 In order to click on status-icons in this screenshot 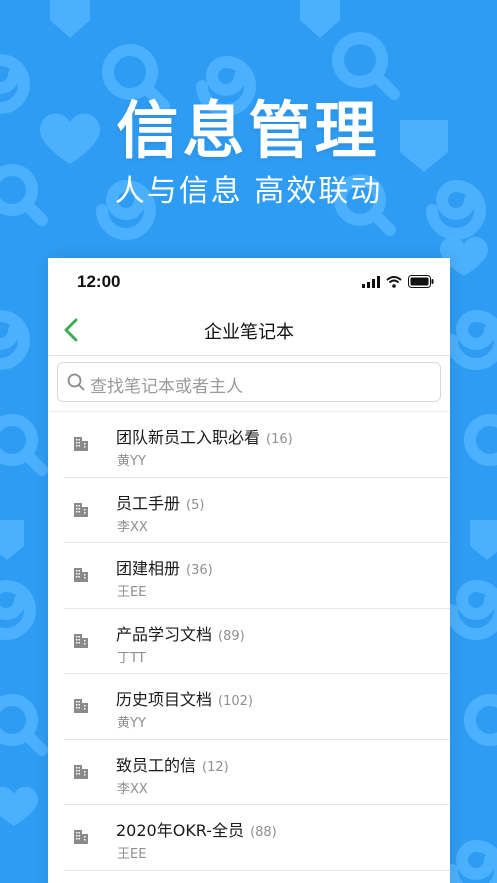, I will do `click(398, 281)`.